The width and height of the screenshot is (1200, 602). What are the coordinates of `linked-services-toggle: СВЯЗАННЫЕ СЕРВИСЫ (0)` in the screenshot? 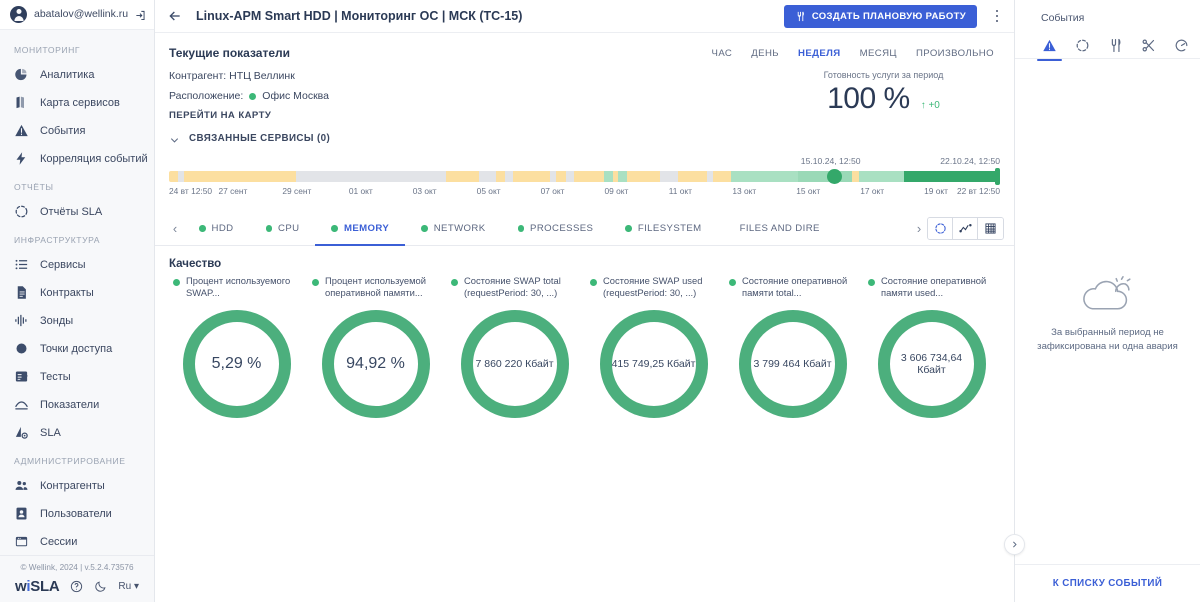 It's located at (584, 132).